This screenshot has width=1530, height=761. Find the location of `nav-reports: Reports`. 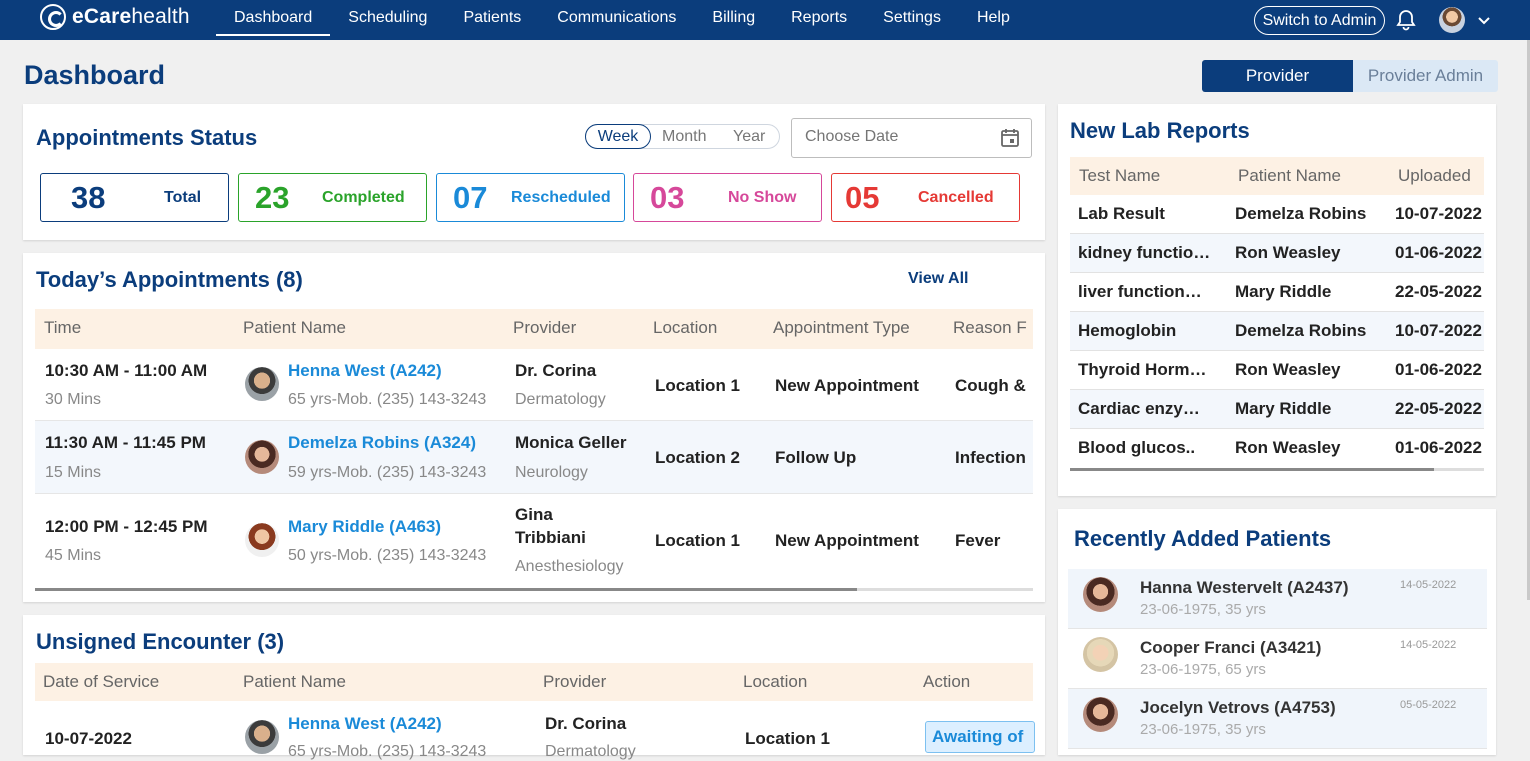

nav-reports: Reports is located at coordinates (819, 20).